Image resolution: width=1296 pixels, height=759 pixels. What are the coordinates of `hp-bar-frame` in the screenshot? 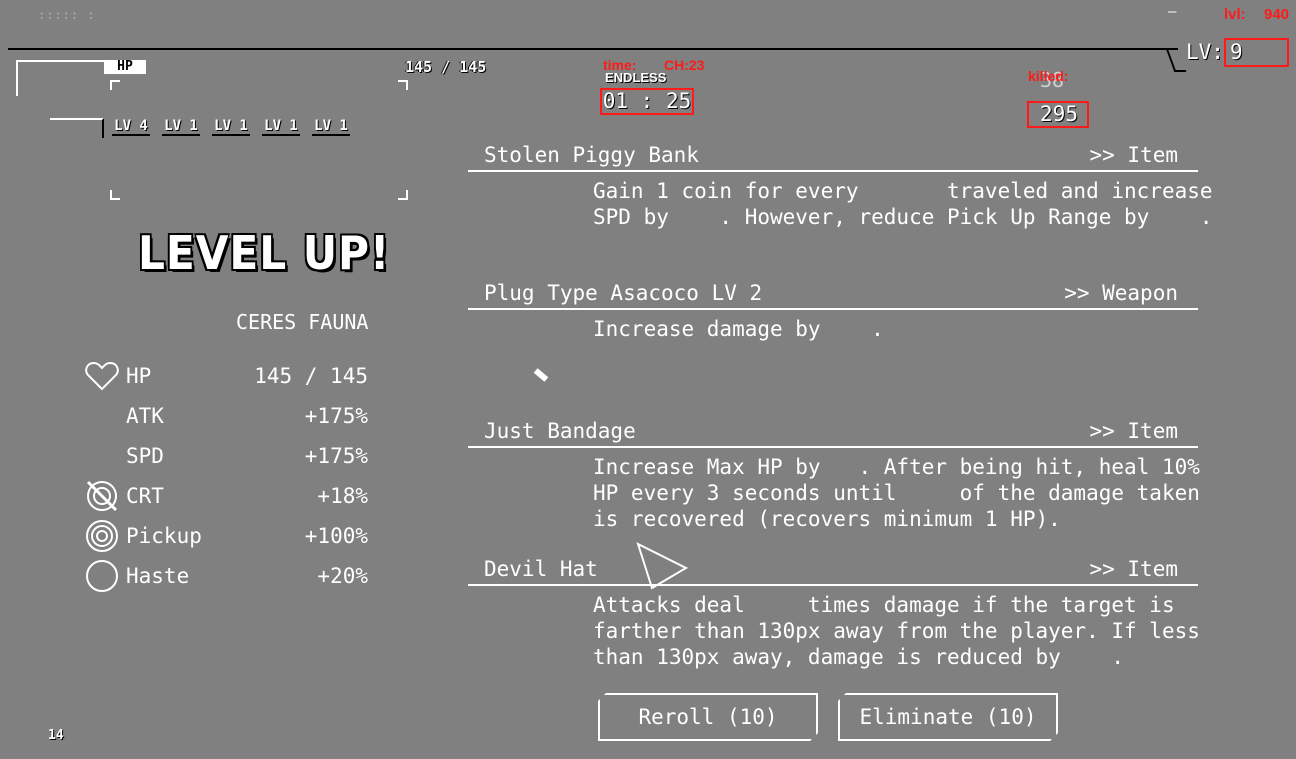 It's located at (62, 78).